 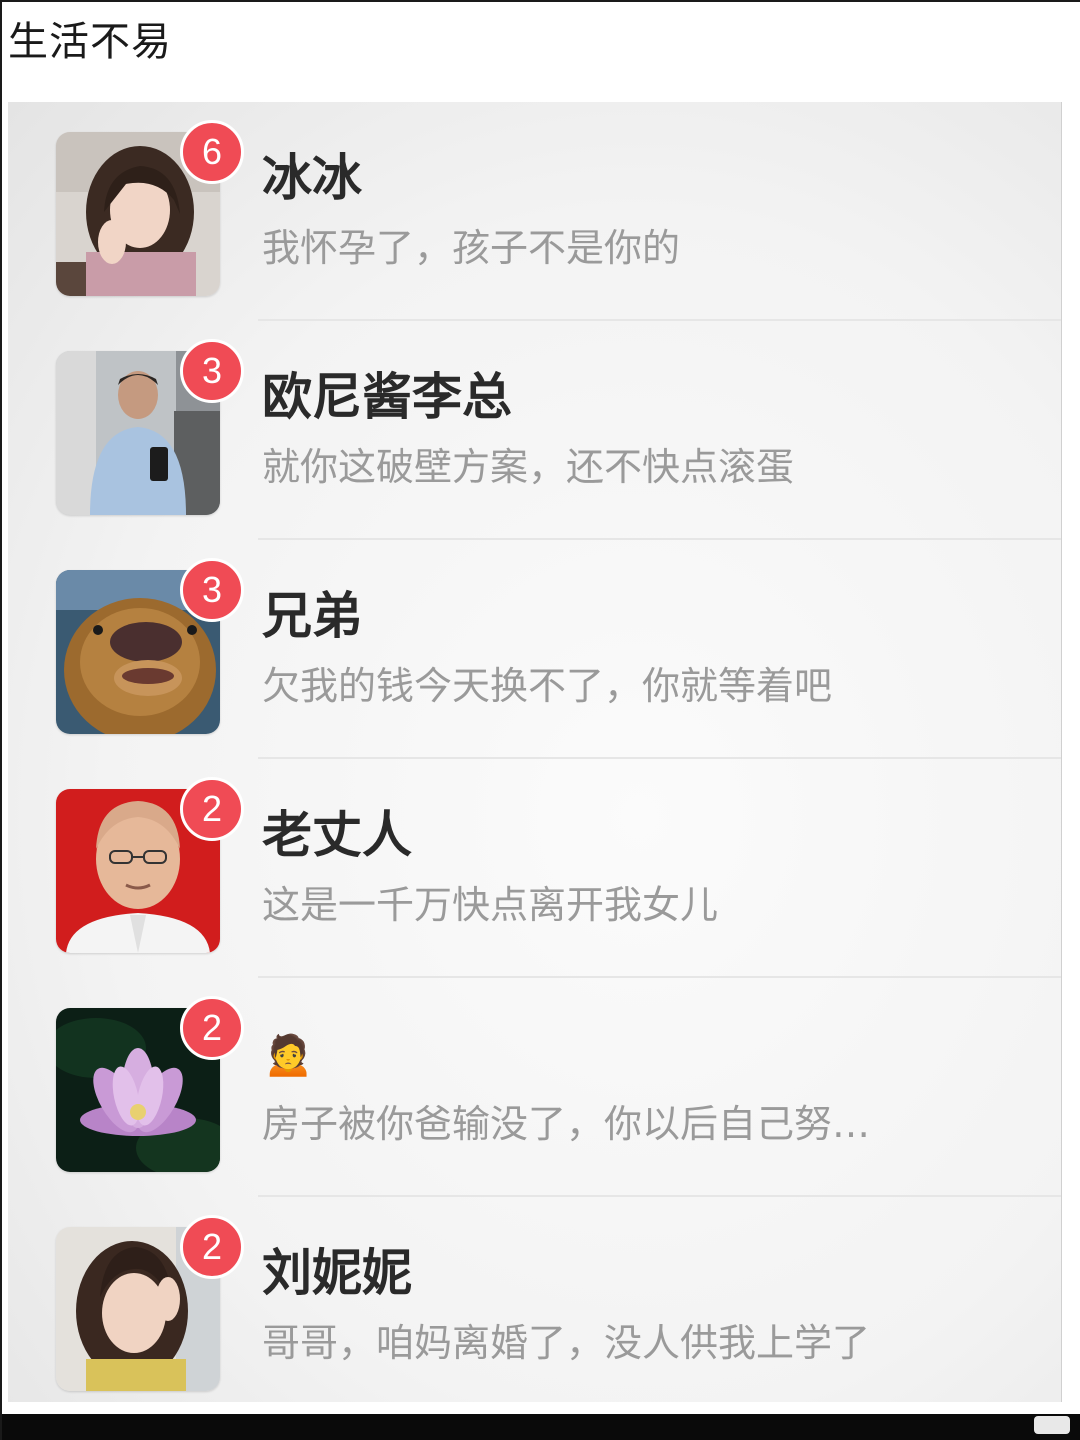 What do you see at coordinates (534, 430) in the screenshot?
I see `chat-item-boss-li: 3 欧尼酱李总 就你这破壁方案，还不快点滚蛋` at bounding box center [534, 430].